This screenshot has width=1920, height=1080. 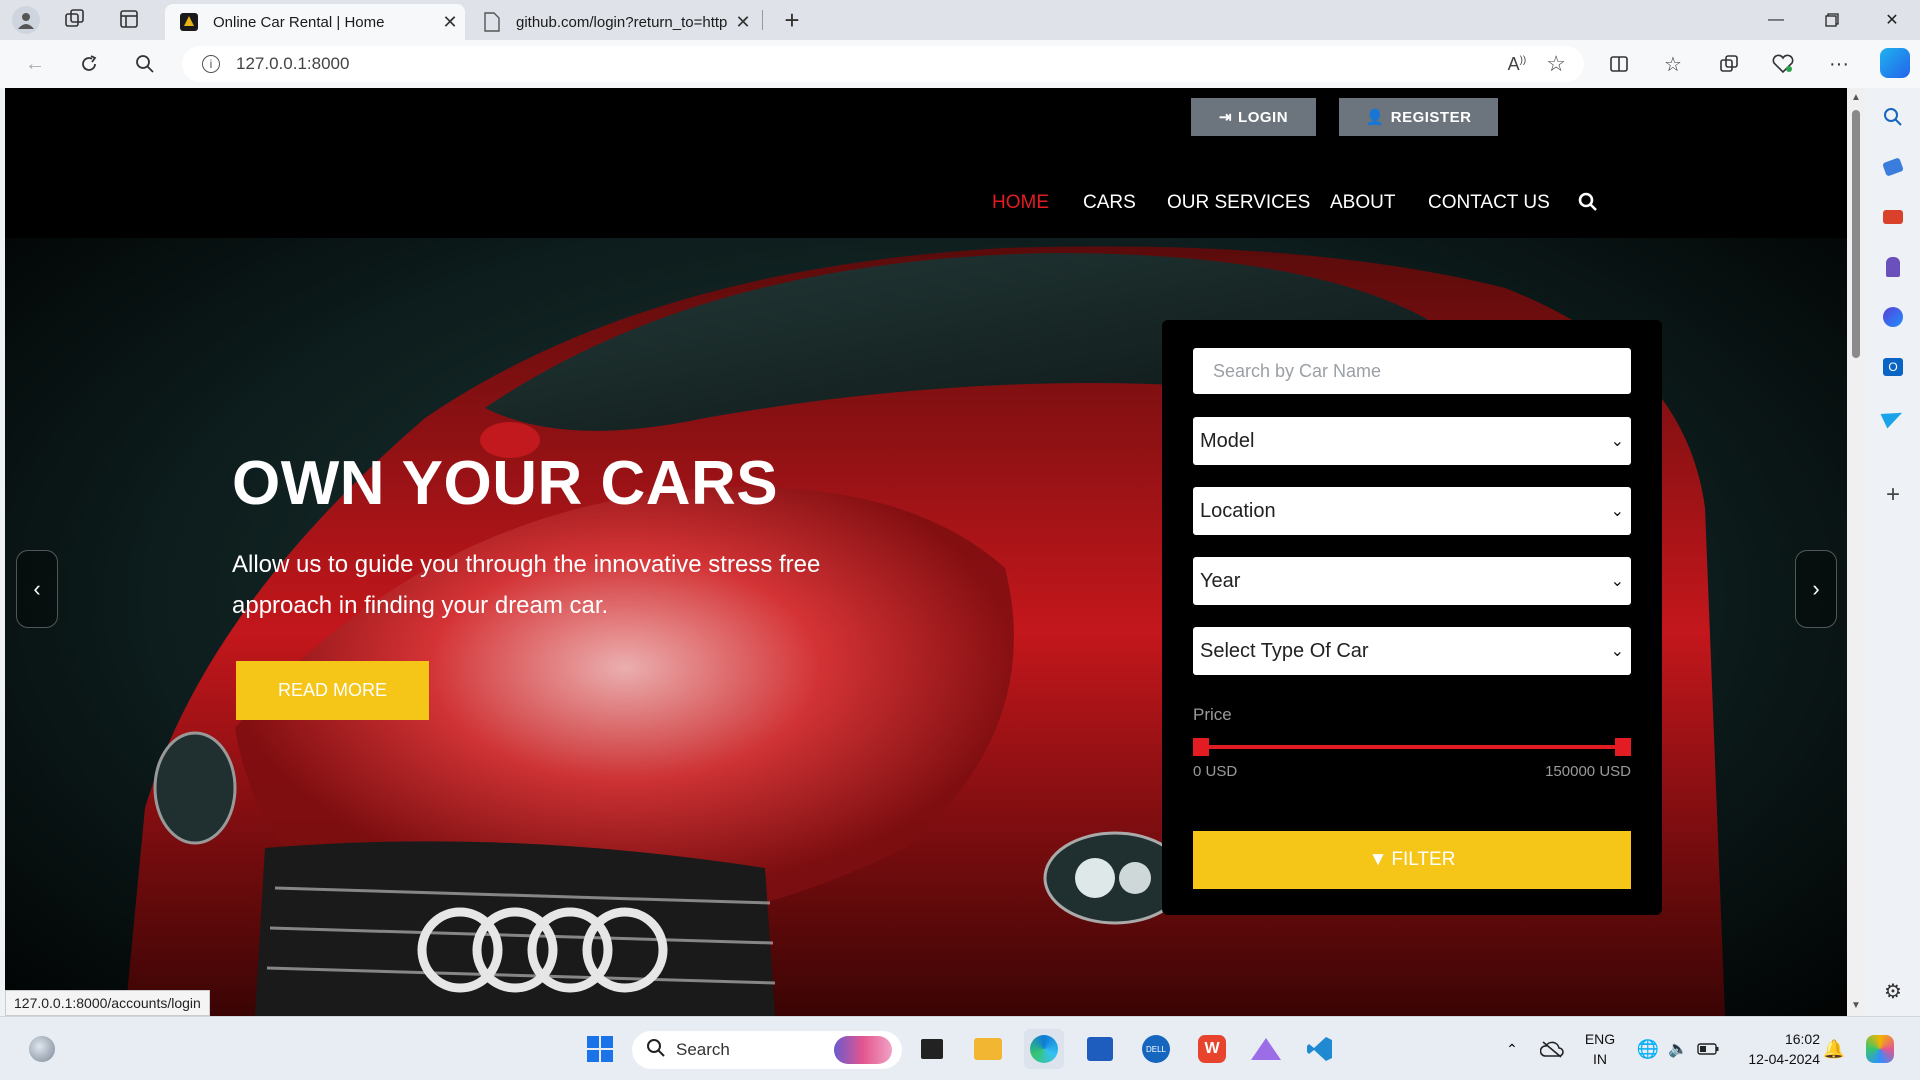 I want to click on workspaces-icon, so click(x=76, y=20).